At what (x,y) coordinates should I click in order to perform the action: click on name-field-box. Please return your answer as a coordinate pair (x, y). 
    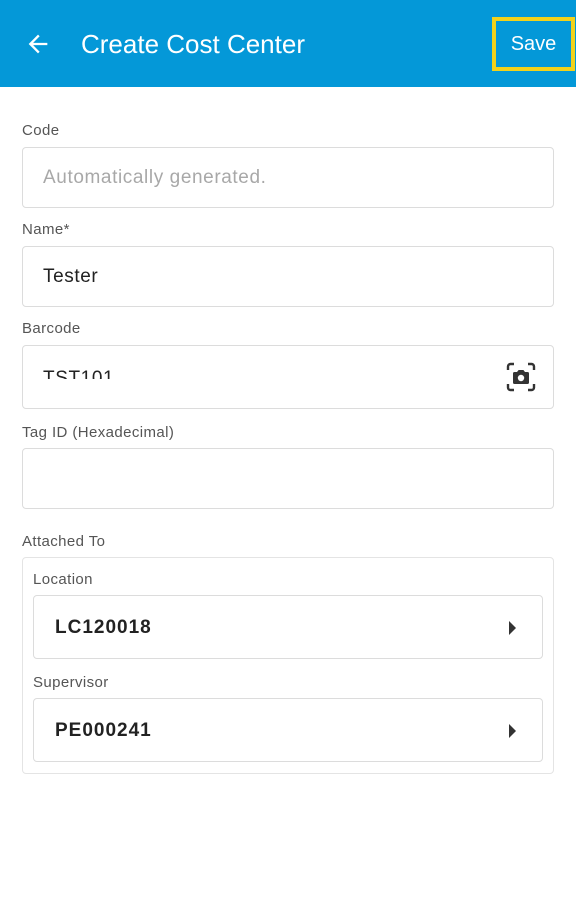
    Looking at the image, I should click on (288, 276).